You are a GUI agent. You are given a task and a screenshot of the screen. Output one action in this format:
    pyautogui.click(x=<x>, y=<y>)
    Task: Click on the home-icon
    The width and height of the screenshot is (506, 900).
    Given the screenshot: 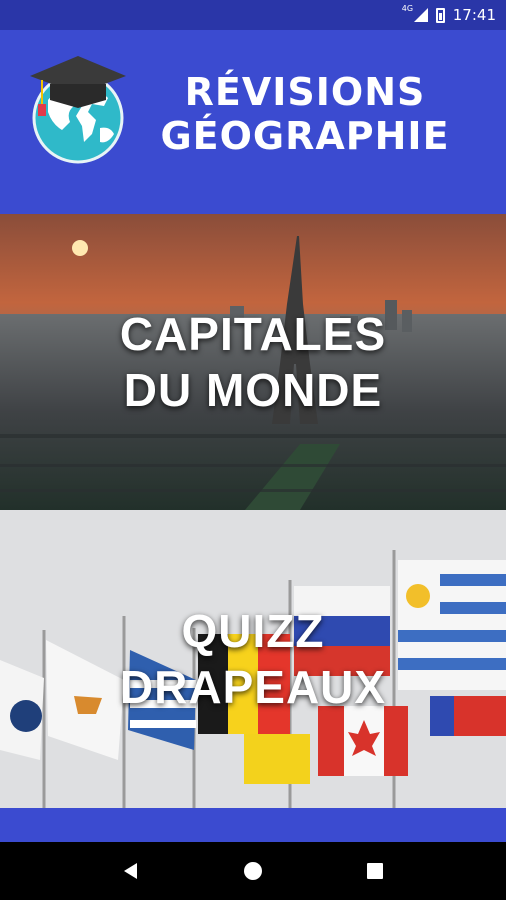 What is the action you would take?
    pyautogui.click(x=253, y=871)
    